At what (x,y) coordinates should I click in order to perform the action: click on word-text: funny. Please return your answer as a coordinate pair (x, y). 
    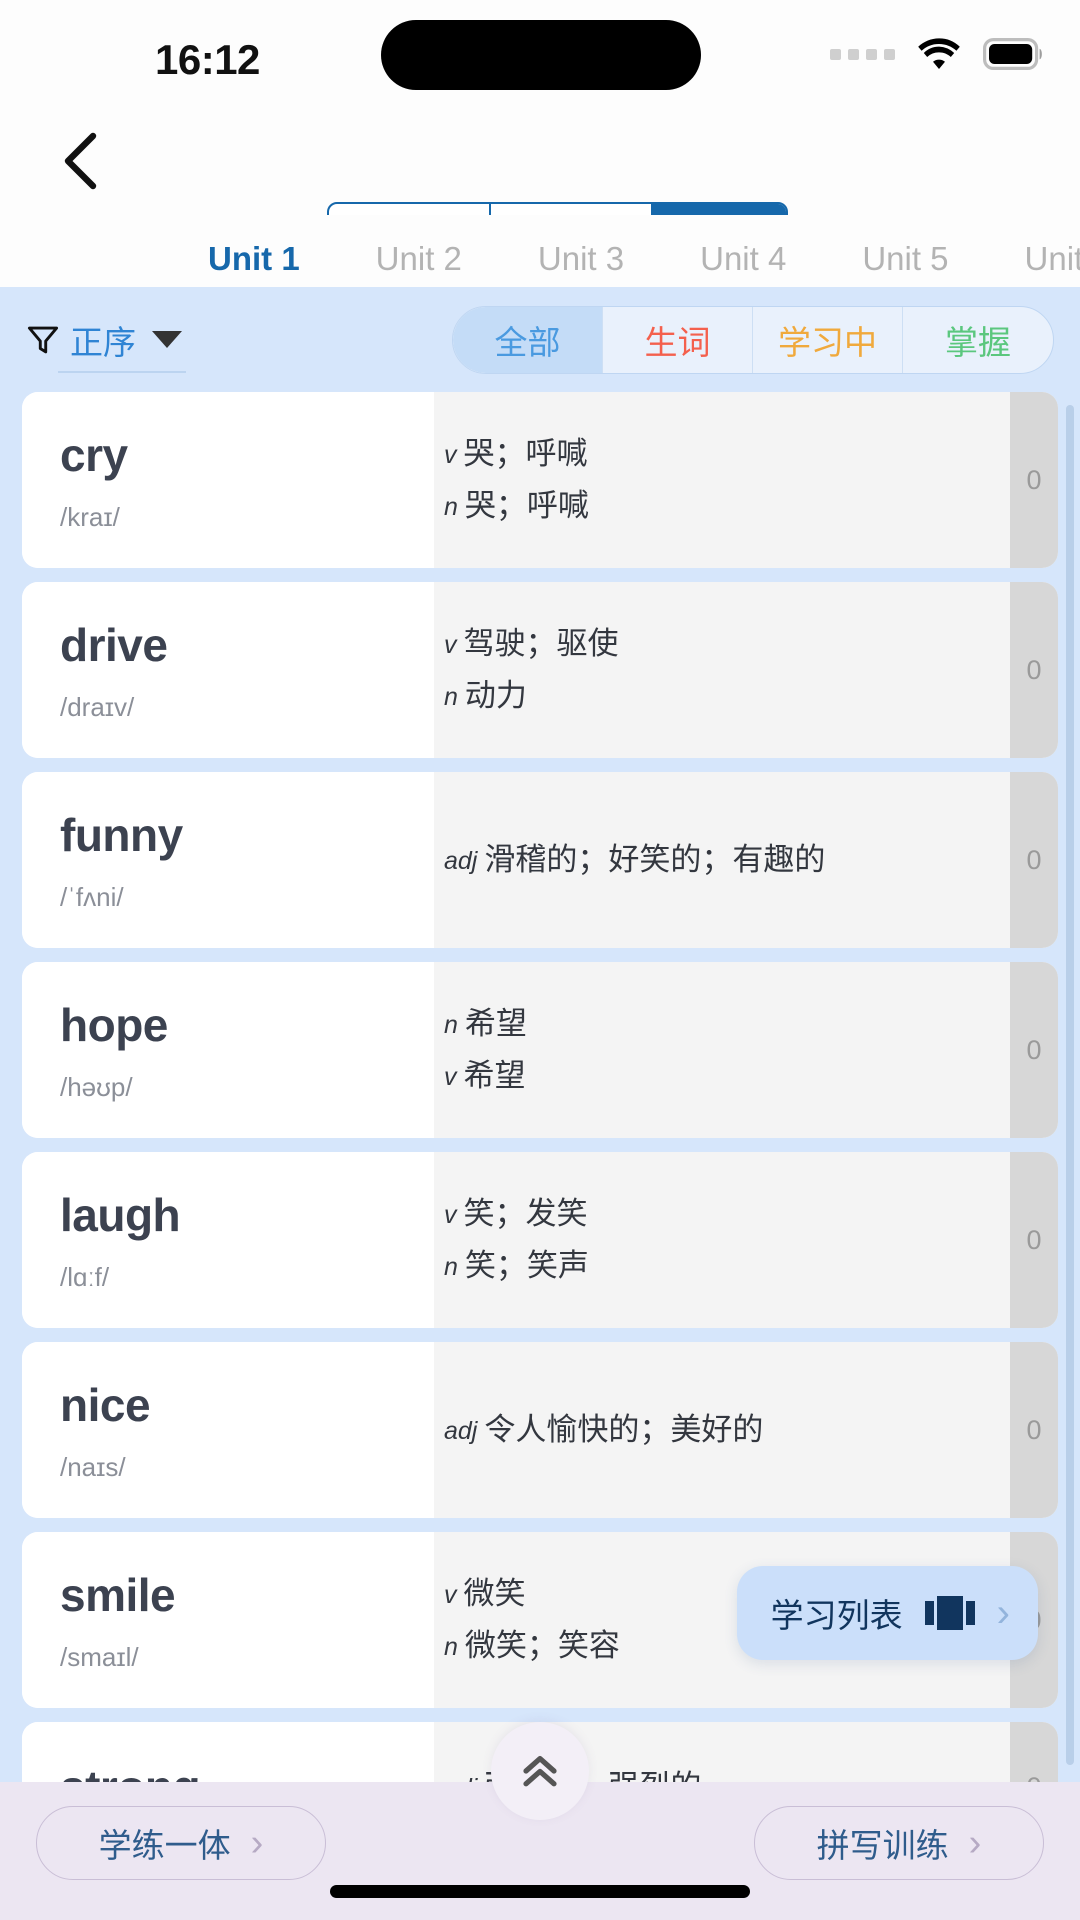
    Looking at the image, I should click on (121, 834).